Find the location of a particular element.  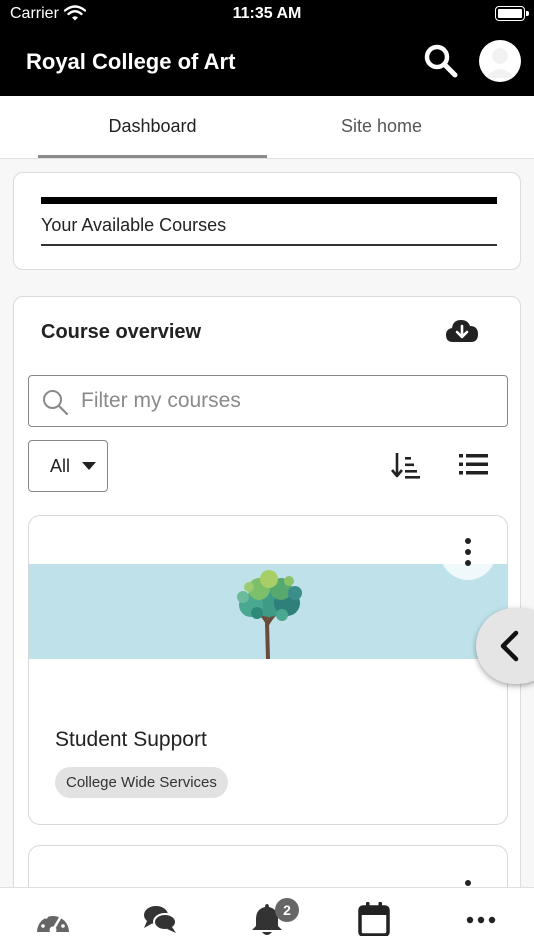

course-card is located at coordinates (268, 866).